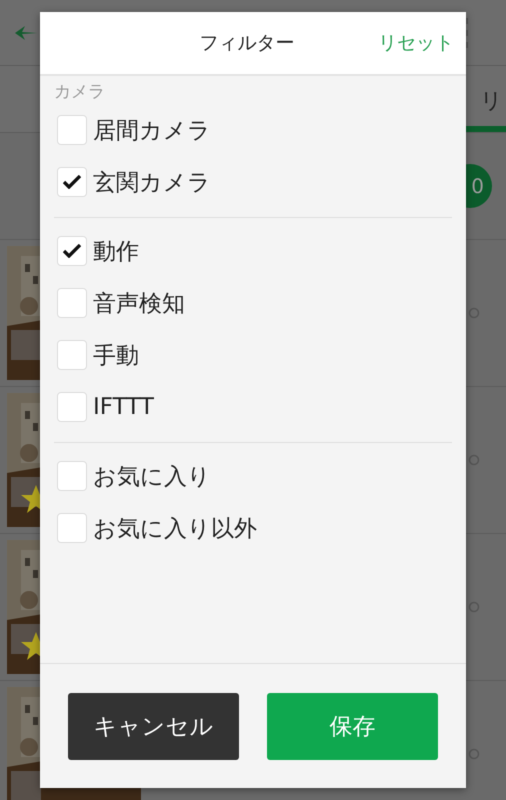 This screenshot has width=506, height=800. What do you see at coordinates (123, 407) in the screenshot?
I see `checkbox-label: IFTTT` at bounding box center [123, 407].